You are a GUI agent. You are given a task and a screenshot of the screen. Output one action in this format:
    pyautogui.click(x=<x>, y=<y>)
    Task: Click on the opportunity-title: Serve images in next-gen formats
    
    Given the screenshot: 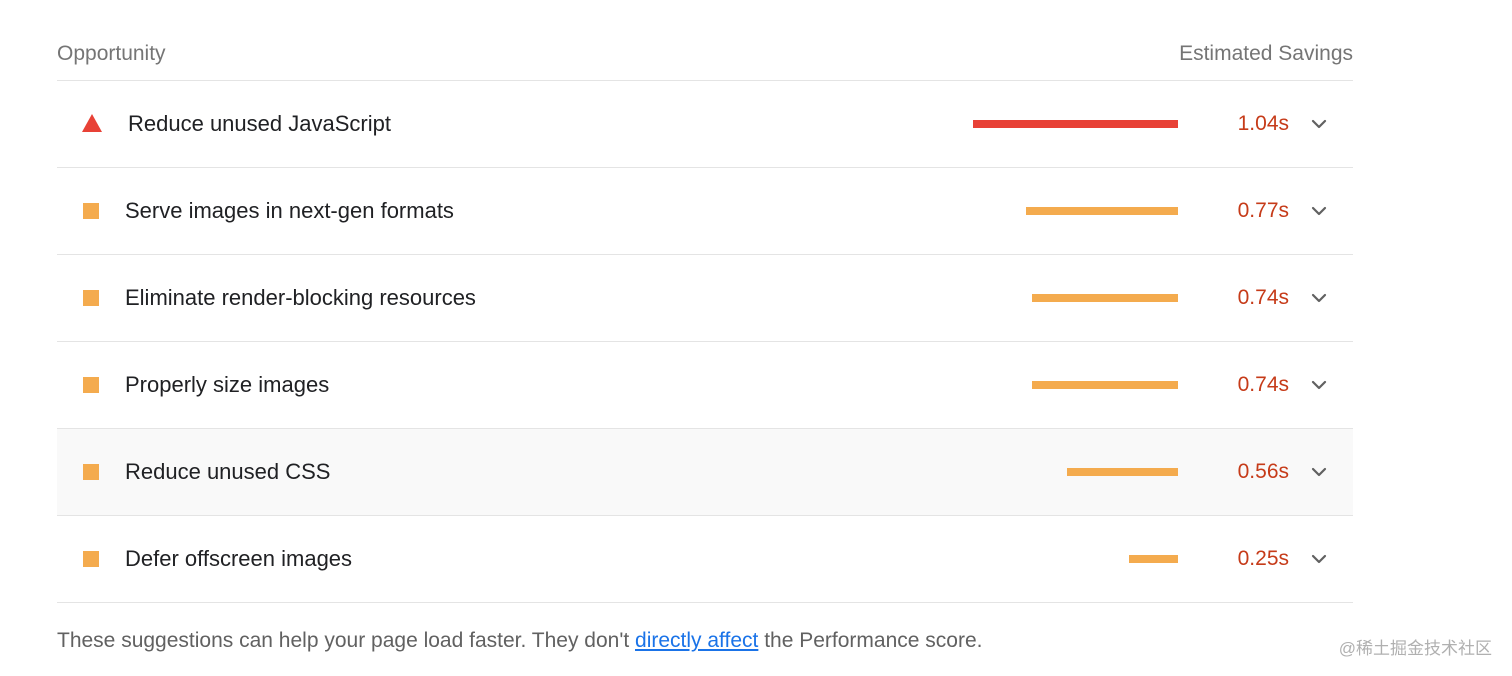 What is the action you would take?
    pyautogui.click(x=289, y=210)
    